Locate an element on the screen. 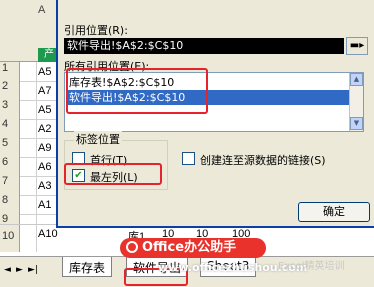  create-links-label: 创建连至源数据的链接(S) is located at coordinates (263, 160).